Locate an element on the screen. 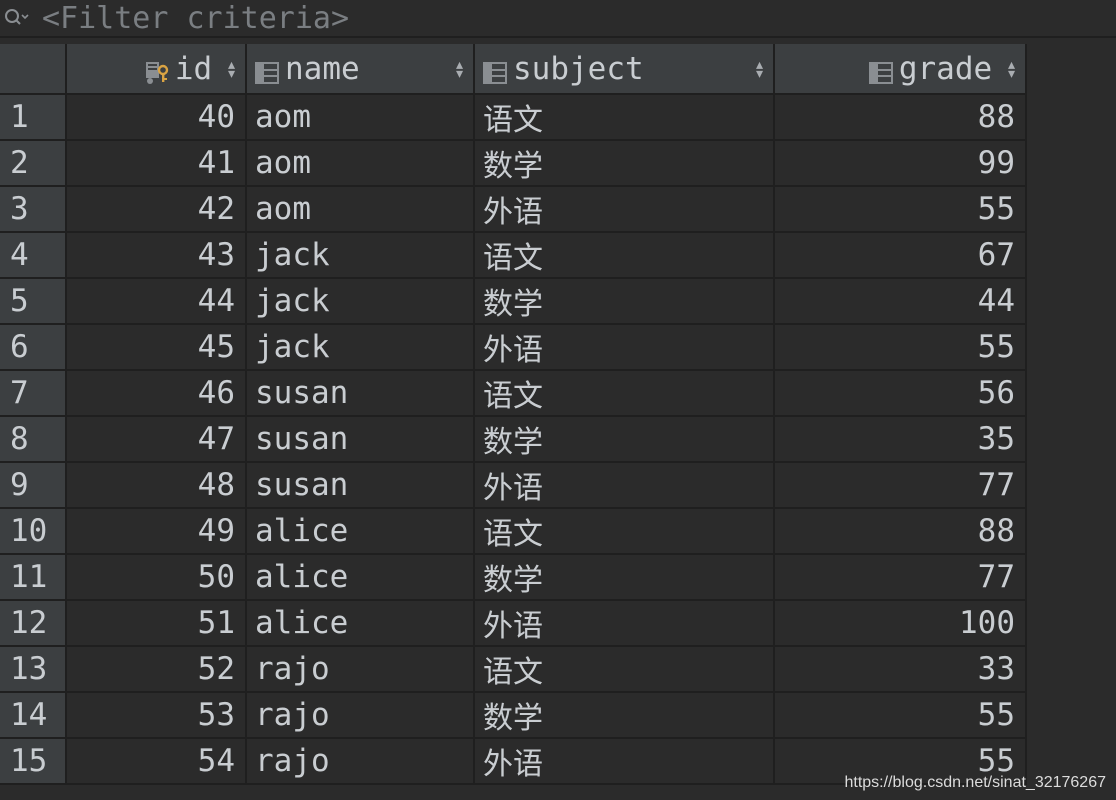  cell-id: 41 is located at coordinates (156, 163).